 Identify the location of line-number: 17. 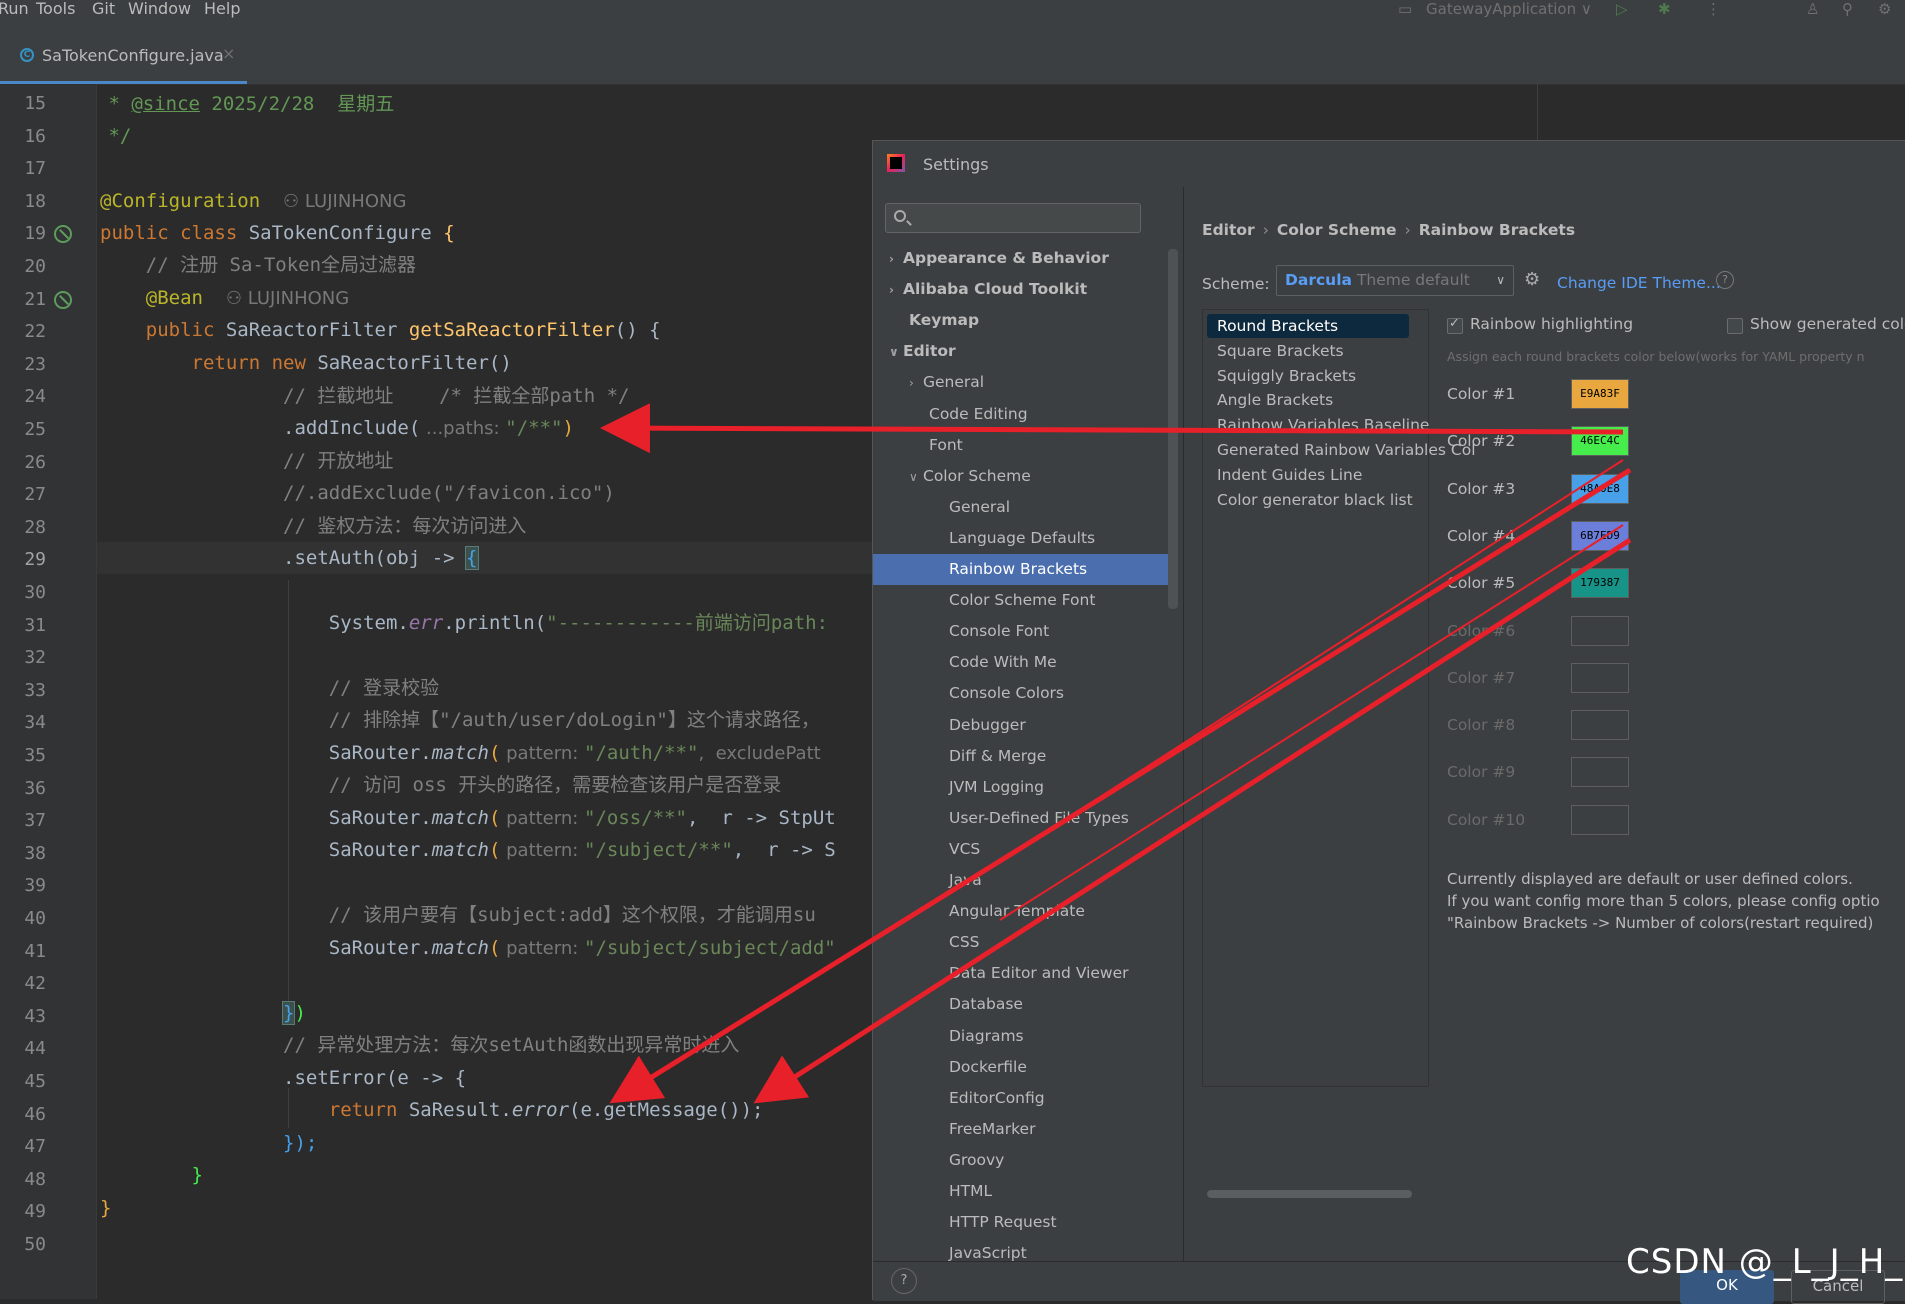
(35, 169).